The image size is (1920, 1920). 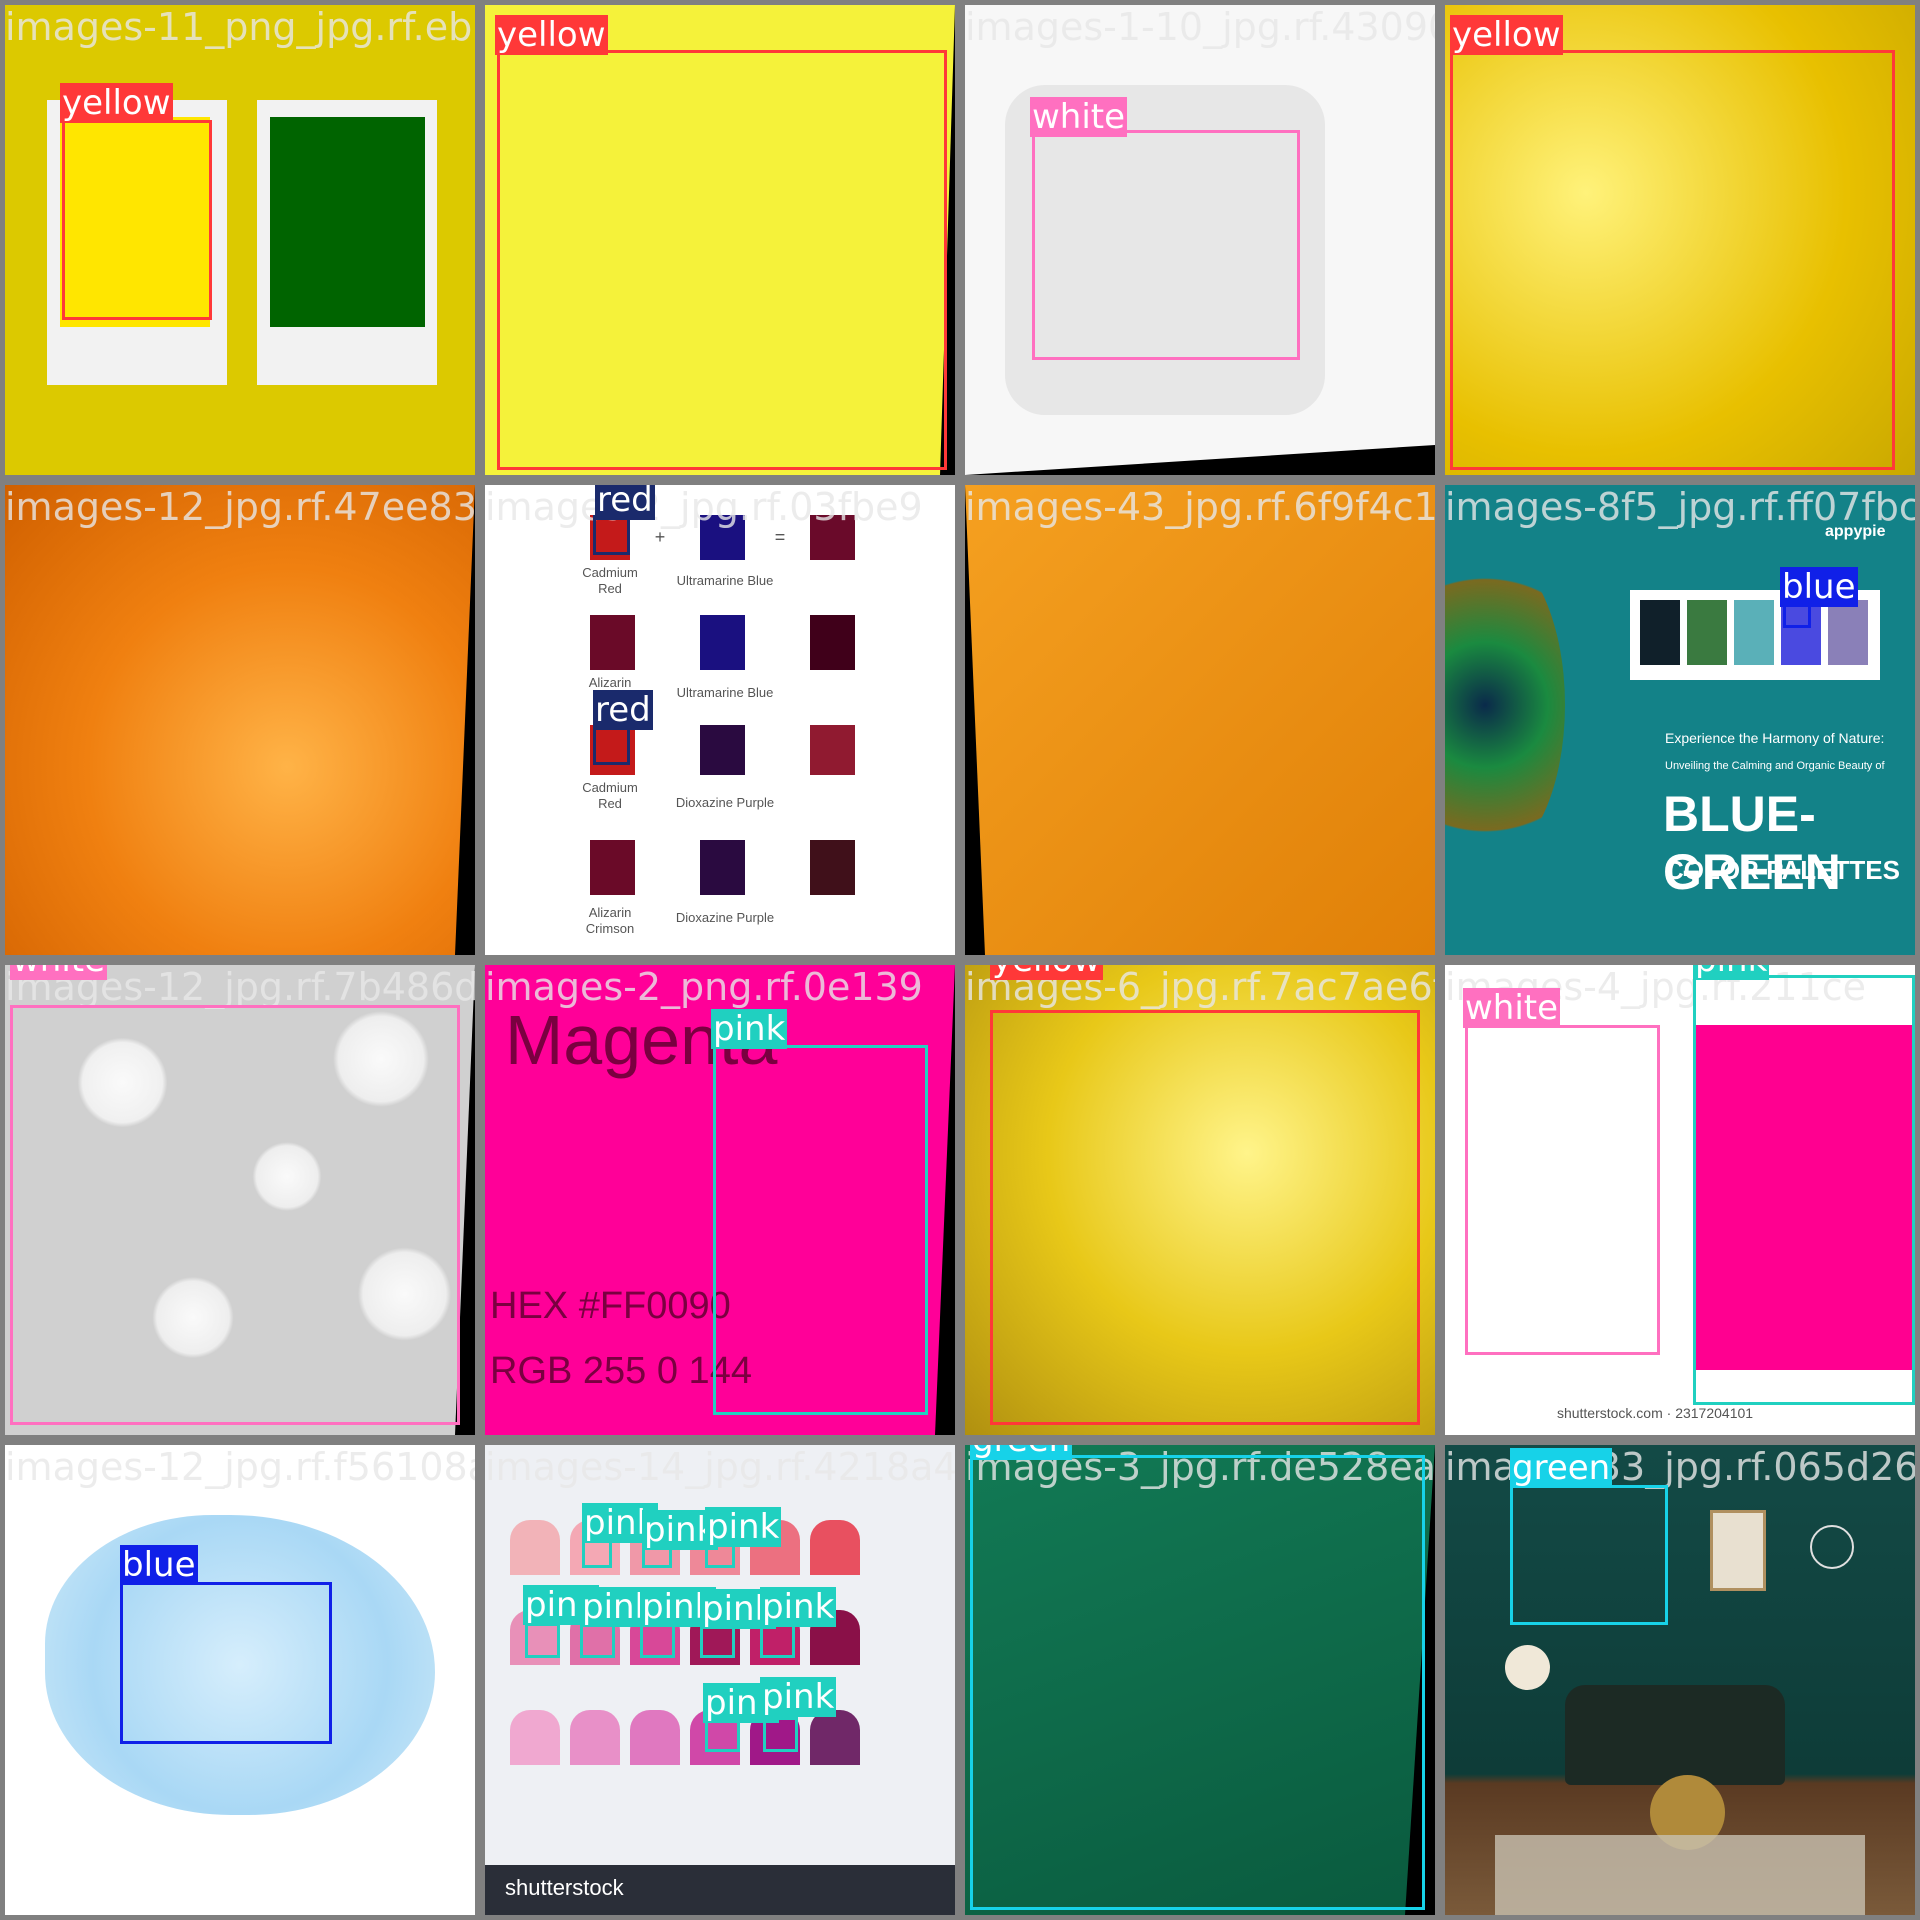 What do you see at coordinates (240, 720) in the screenshot?
I see `tile-5: orange images-12_jpg.rf.47ee83f77` at bounding box center [240, 720].